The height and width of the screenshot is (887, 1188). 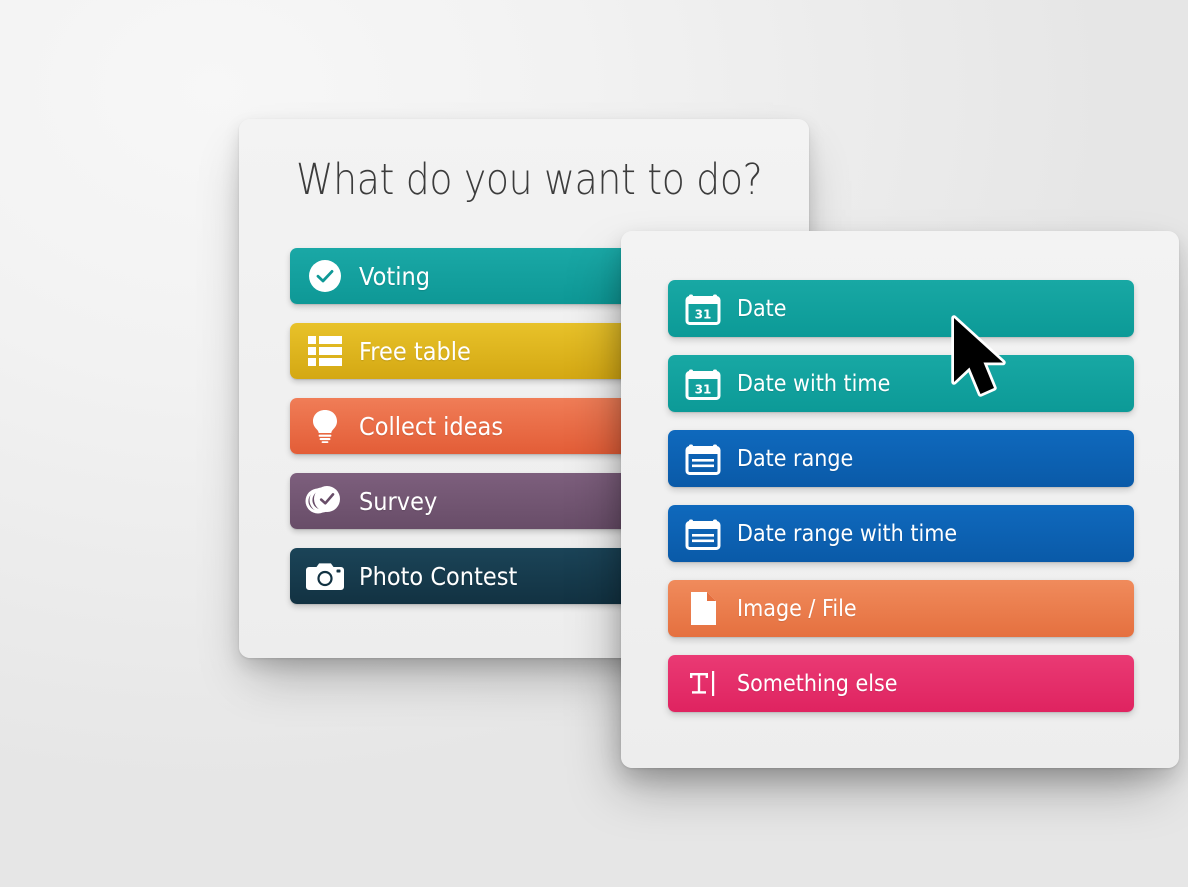 I want to click on check-circle-icon, so click(x=325, y=276).